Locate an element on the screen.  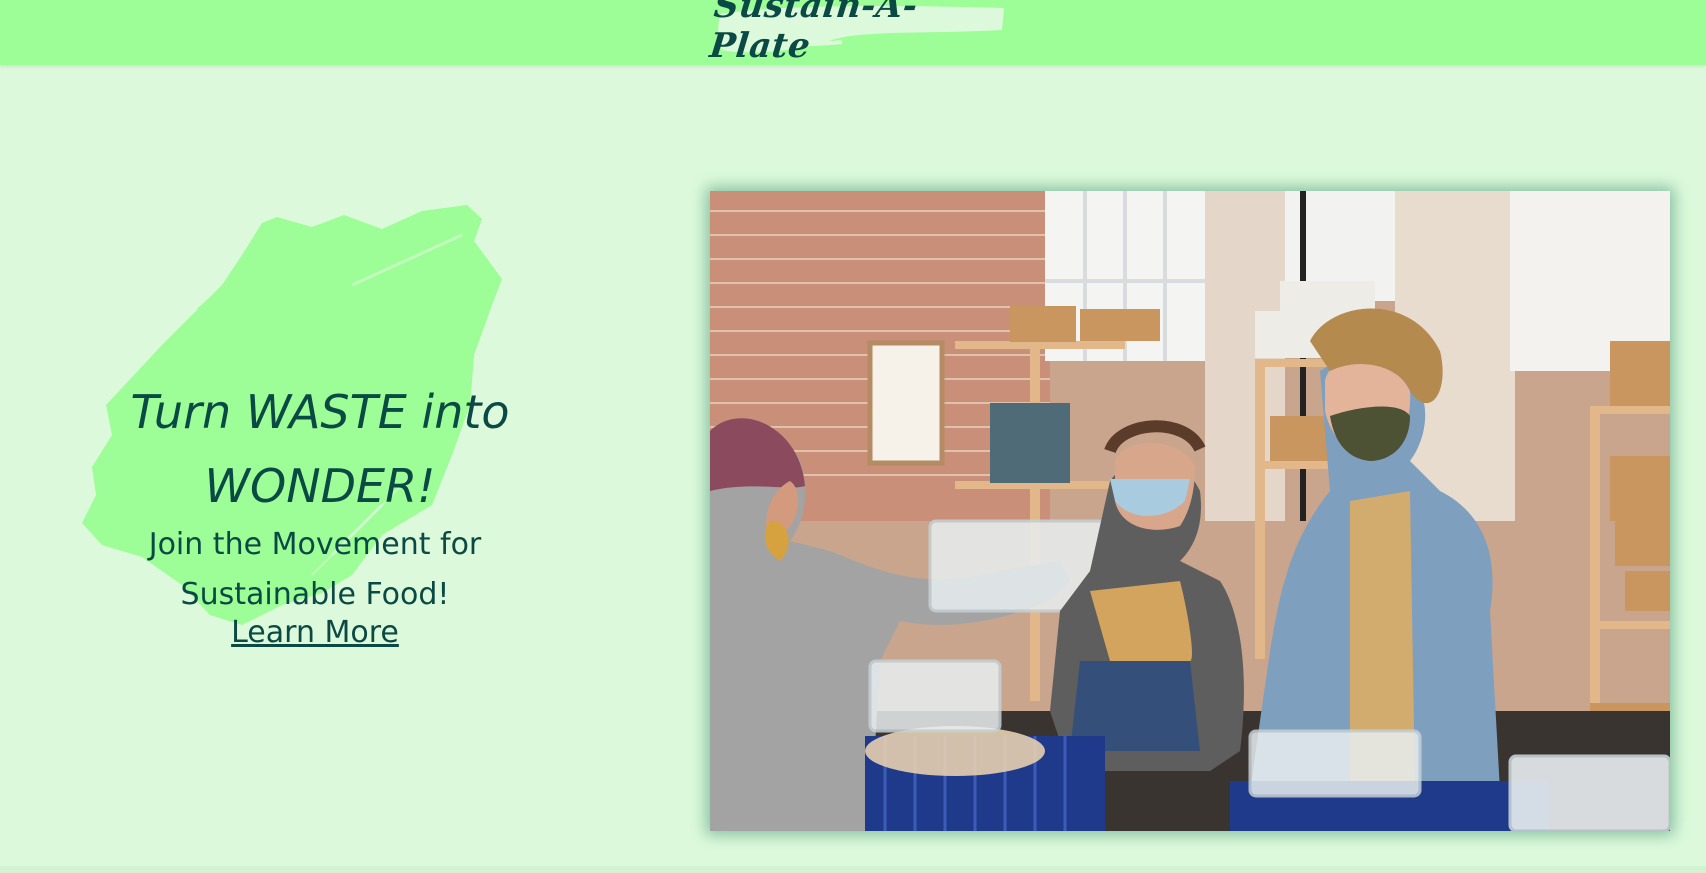
page-bottom-edge is located at coordinates (853, 869).